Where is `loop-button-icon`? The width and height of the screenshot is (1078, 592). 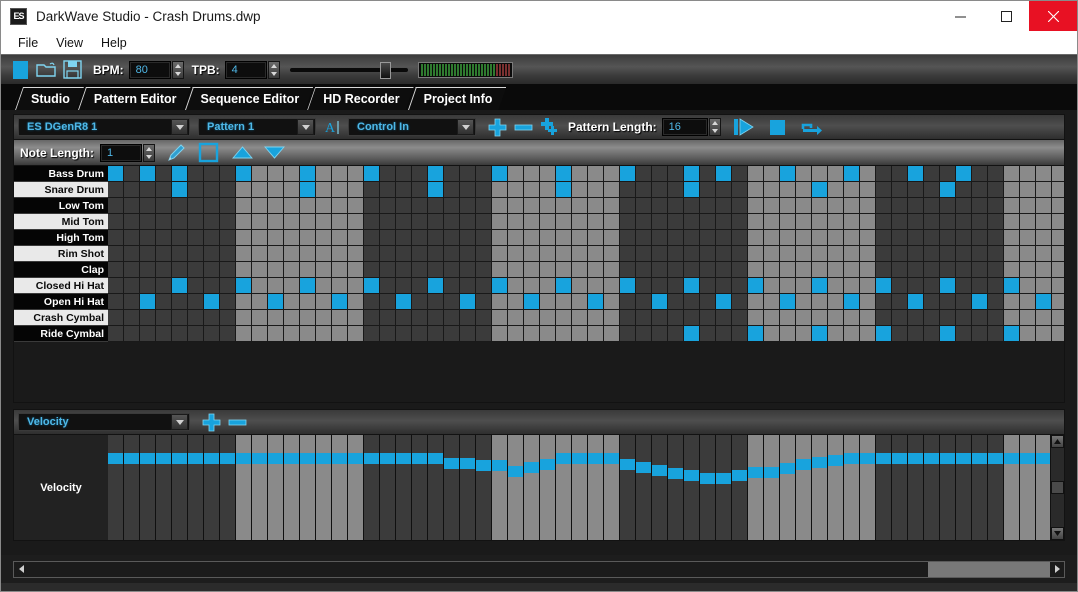
loop-button-icon is located at coordinates (812, 127).